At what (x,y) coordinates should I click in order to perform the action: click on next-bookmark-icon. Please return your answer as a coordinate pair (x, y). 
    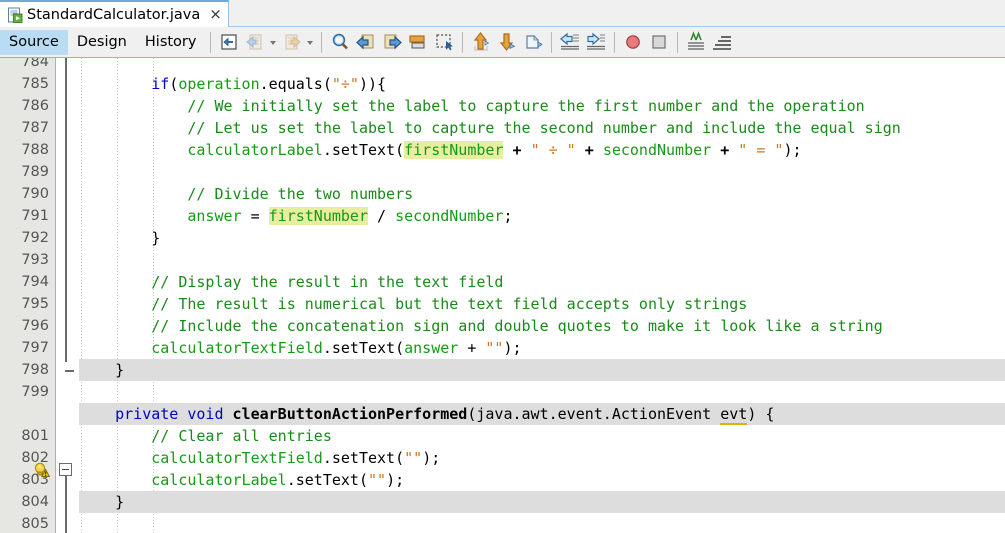
    Looking at the image, I should click on (392, 42).